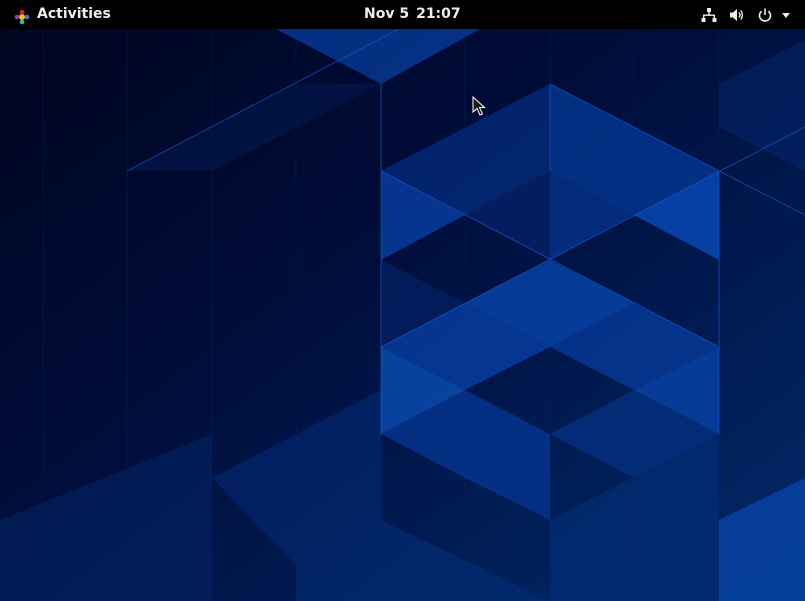 This screenshot has width=805, height=601. Describe the element at coordinates (765, 15) in the screenshot. I see `power-icon` at that location.